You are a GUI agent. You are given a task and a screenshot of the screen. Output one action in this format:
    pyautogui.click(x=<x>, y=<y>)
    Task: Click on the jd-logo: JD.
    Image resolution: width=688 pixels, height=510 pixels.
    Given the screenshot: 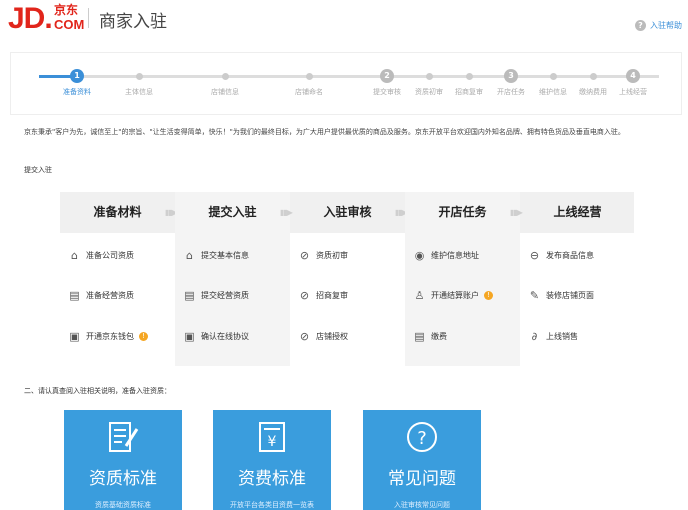 What is the action you would take?
    pyautogui.click(x=30, y=19)
    